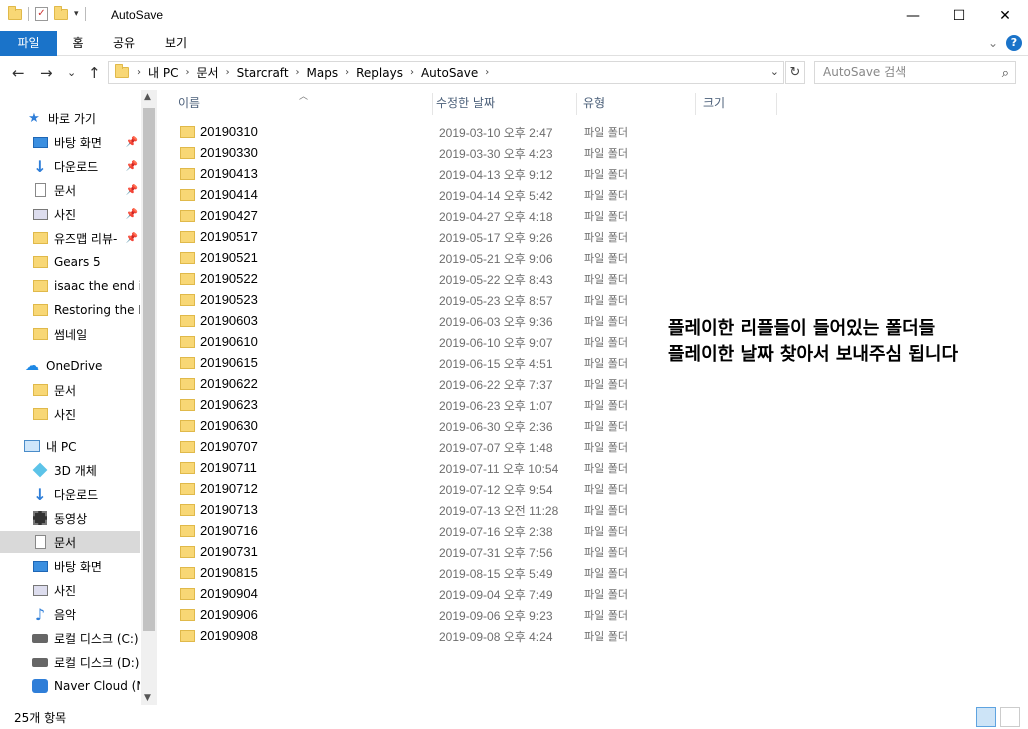  What do you see at coordinates (410, 509) in the screenshot?
I see `table-row: 20190713 2019-07-13 오전 11:28 파일 폴더` at bounding box center [410, 509].